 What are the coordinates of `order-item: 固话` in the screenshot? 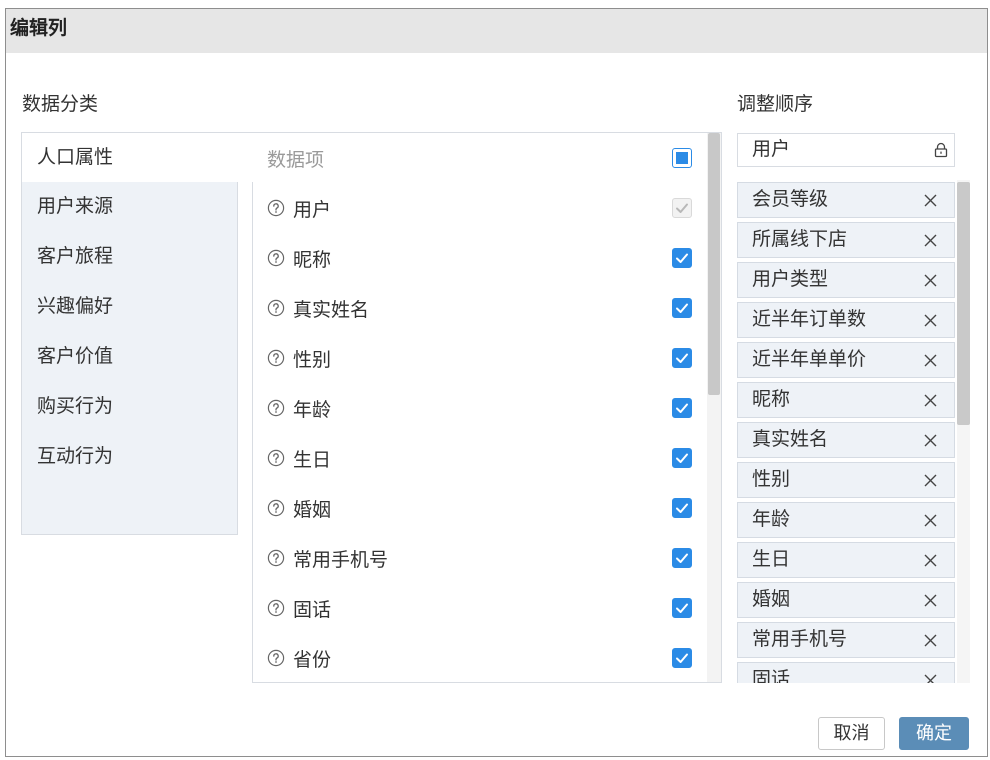 It's located at (846, 672).